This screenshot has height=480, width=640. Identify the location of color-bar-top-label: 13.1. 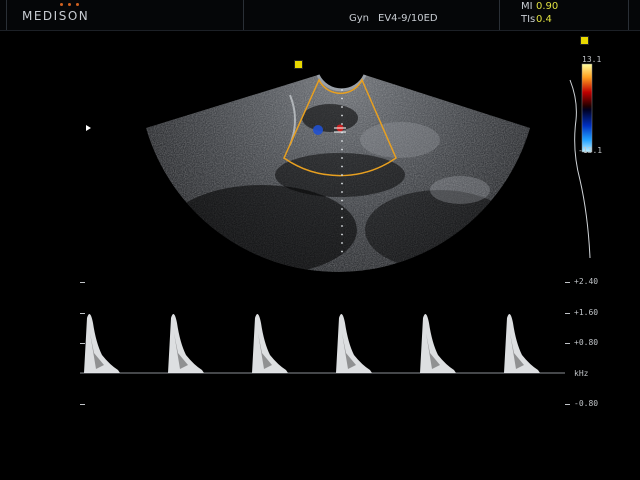
(592, 59).